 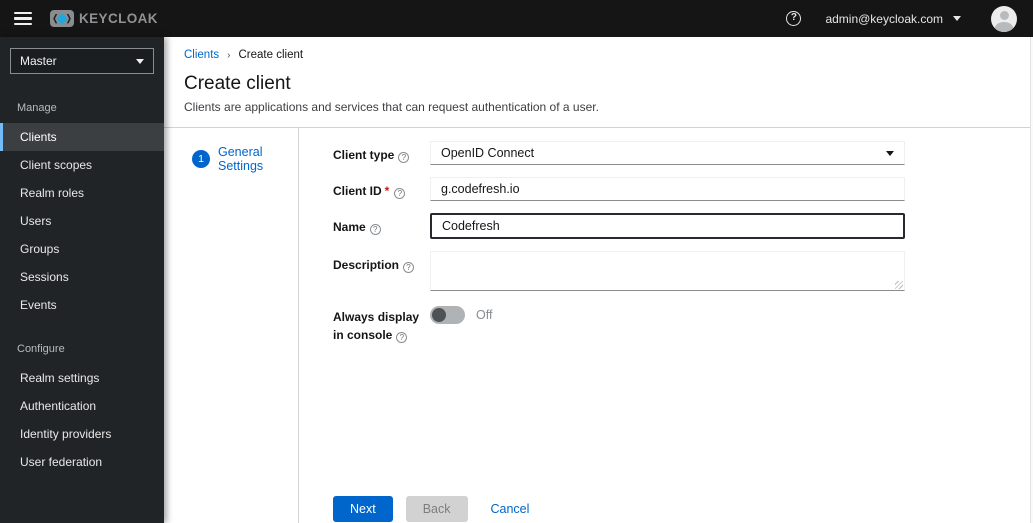 What do you see at coordinates (667, 189) in the screenshot?
I see `client-id-input` at bounding box center [667, 189].